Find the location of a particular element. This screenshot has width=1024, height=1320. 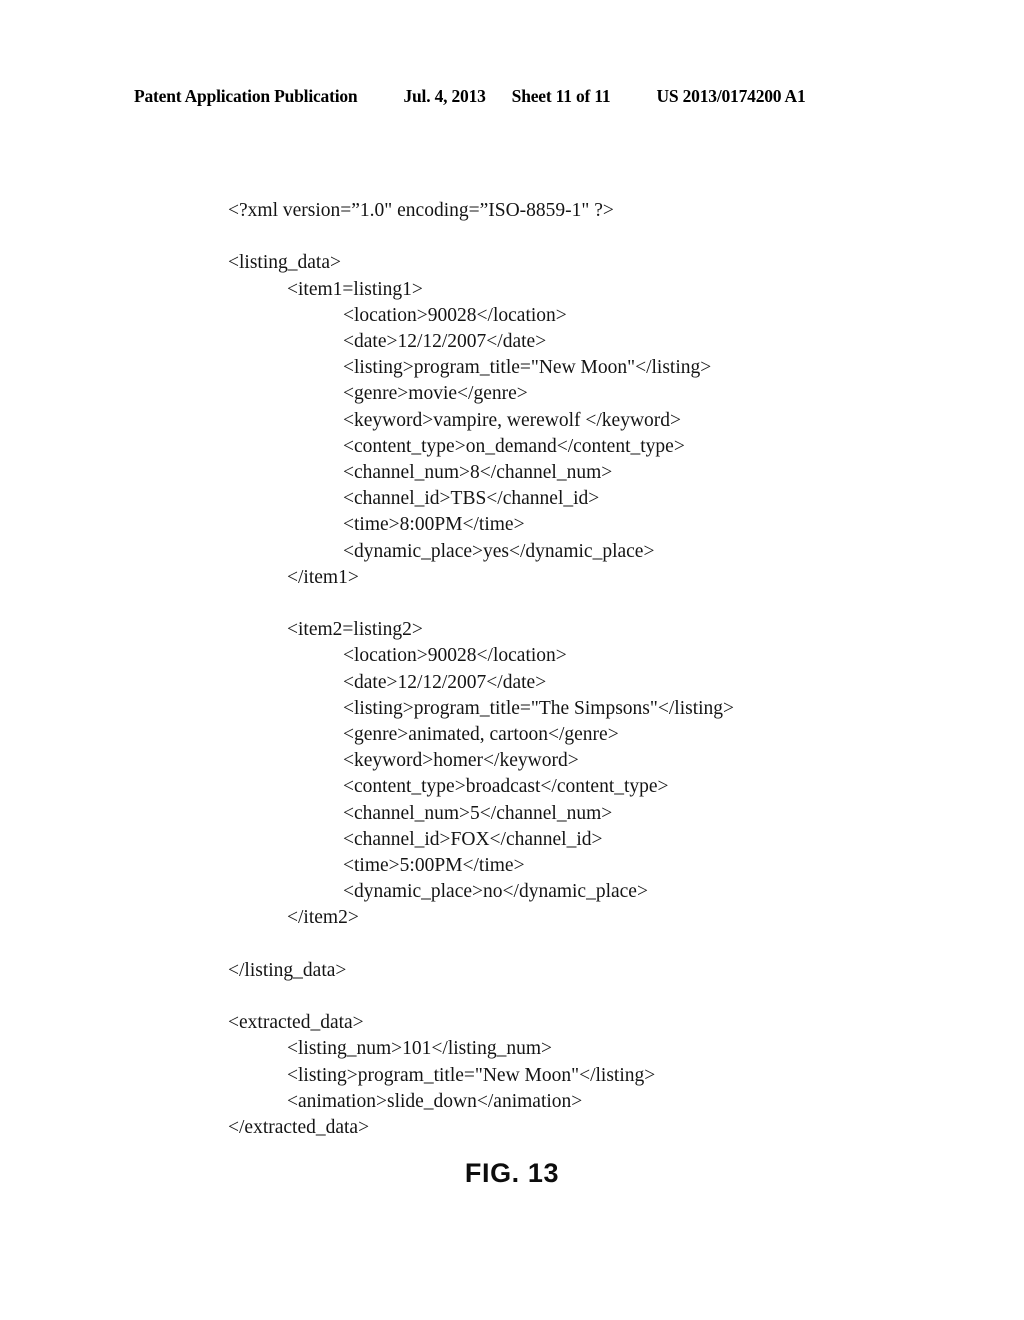

code-line: <content_type>on_demand</content_type> is located at coordinates (514, 446).